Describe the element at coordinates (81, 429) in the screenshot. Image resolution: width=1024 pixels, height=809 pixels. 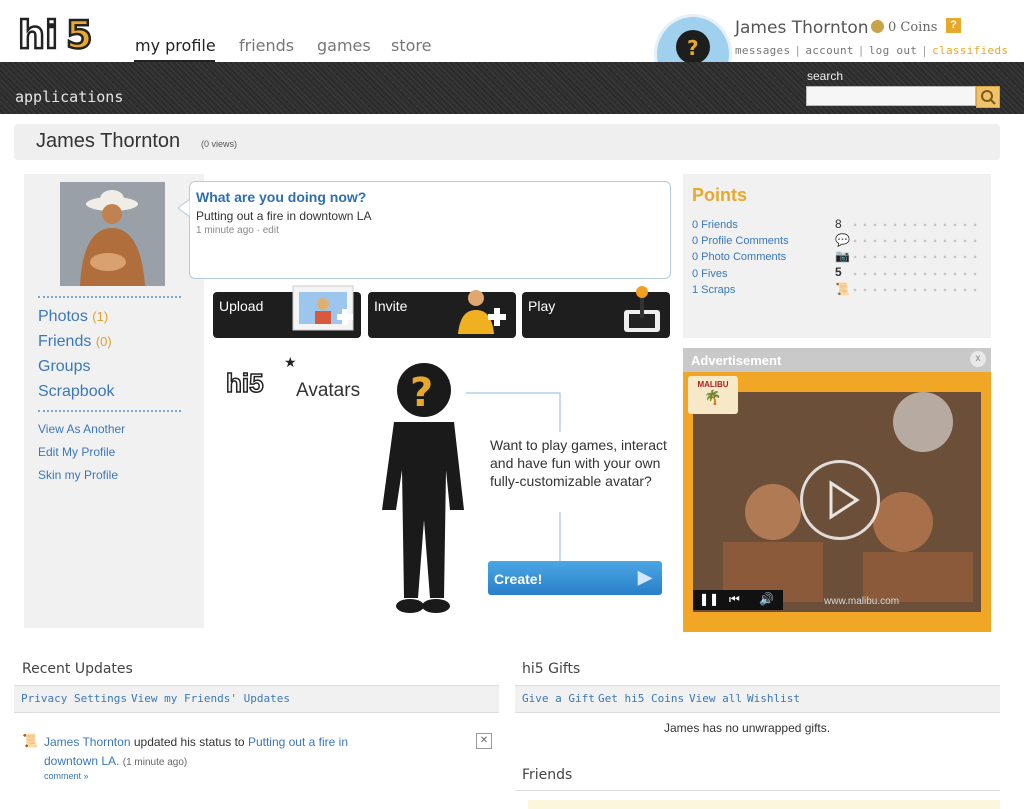
I see `view-as-another-link: View As Another` at that location.